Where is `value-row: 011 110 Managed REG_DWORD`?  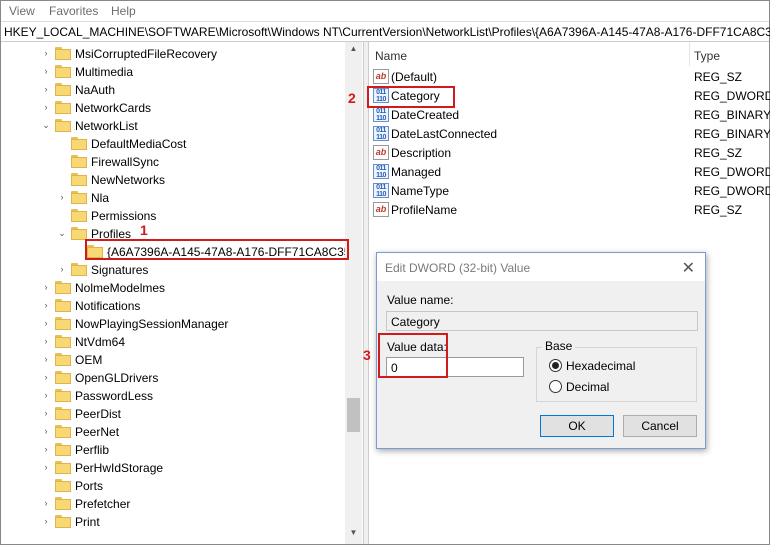
value-row: 011 110 Managed REG_DWORD is located at coordinates (569, 171).